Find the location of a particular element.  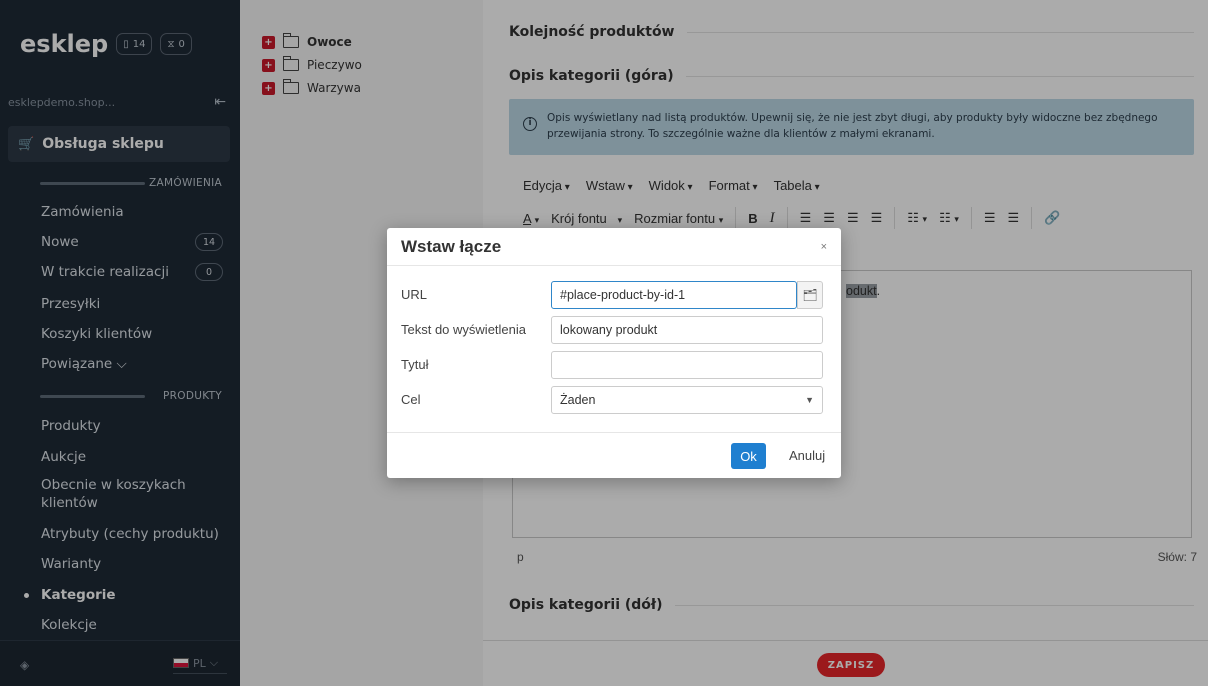

url-row: URL #place-product-by-id-1 🗂 is located at coordinates (614, 295).